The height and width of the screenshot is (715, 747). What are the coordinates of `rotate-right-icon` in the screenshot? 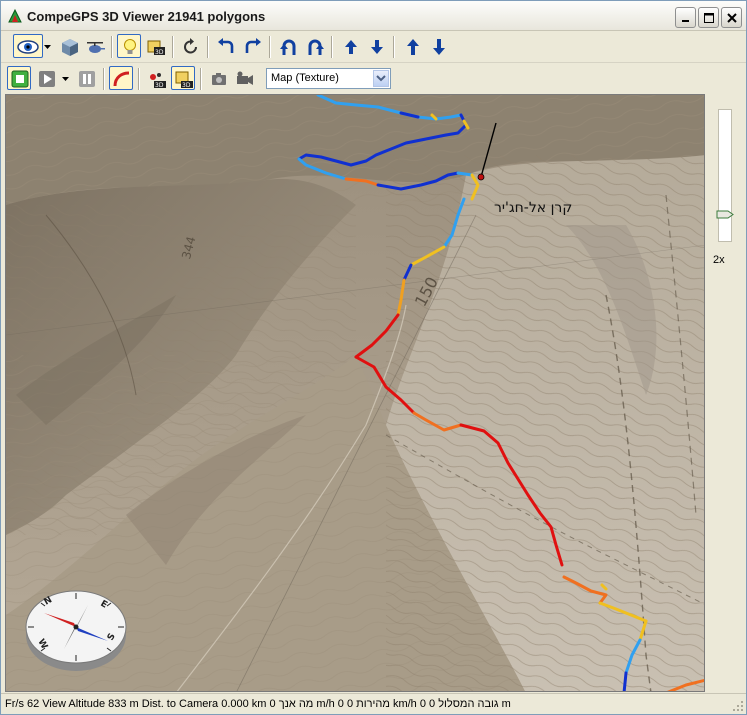 It's located at (253, 45).